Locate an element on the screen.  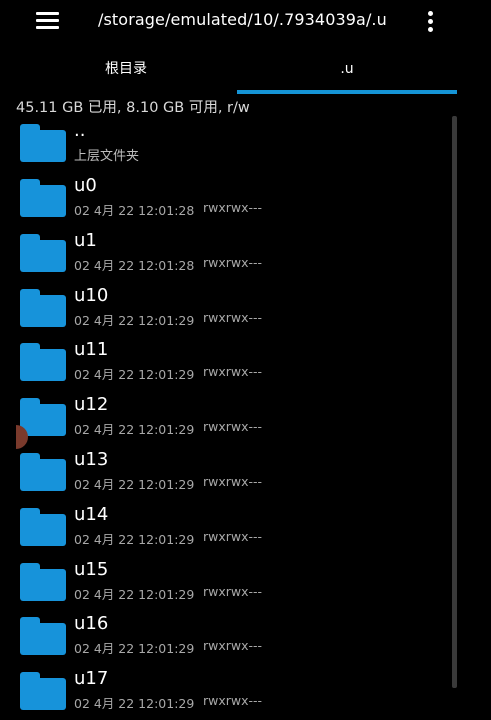
hamburger-menu-icon is located at coordinates (48, 21).